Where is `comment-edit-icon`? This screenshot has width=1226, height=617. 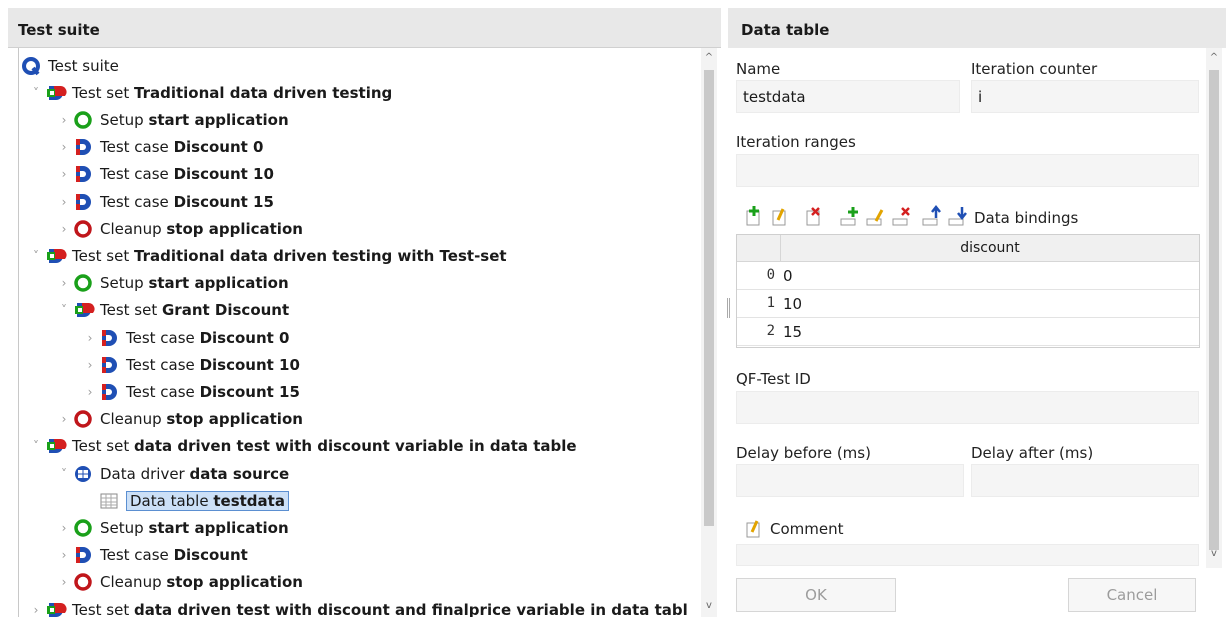 comment-edit-icon is located at coordinates (754, 527).